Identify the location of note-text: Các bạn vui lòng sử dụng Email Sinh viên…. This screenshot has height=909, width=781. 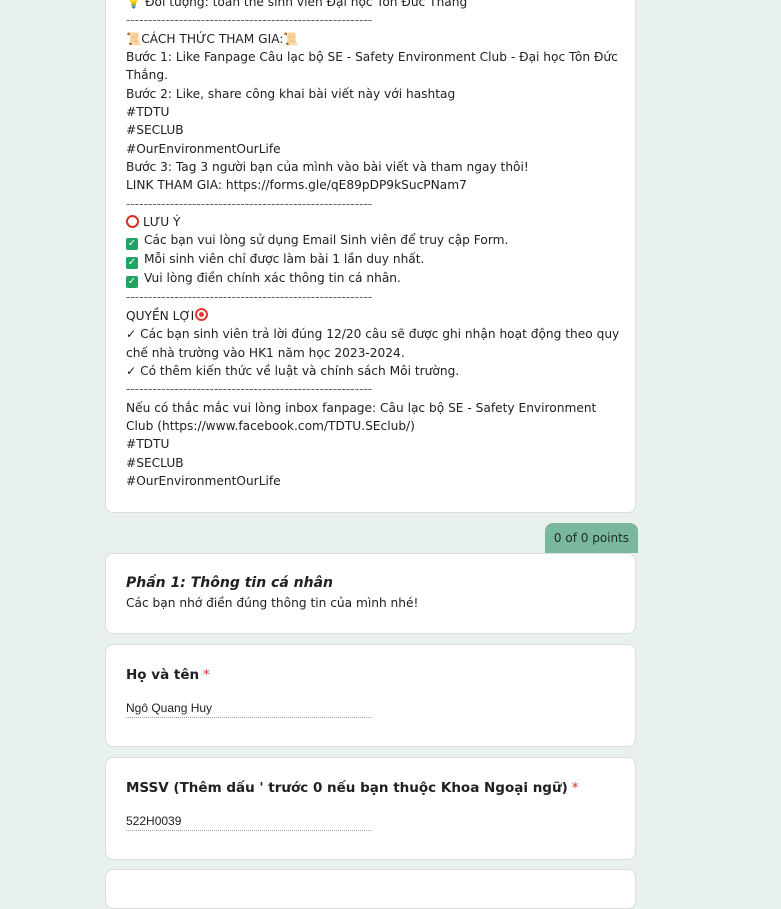
(326, 240).